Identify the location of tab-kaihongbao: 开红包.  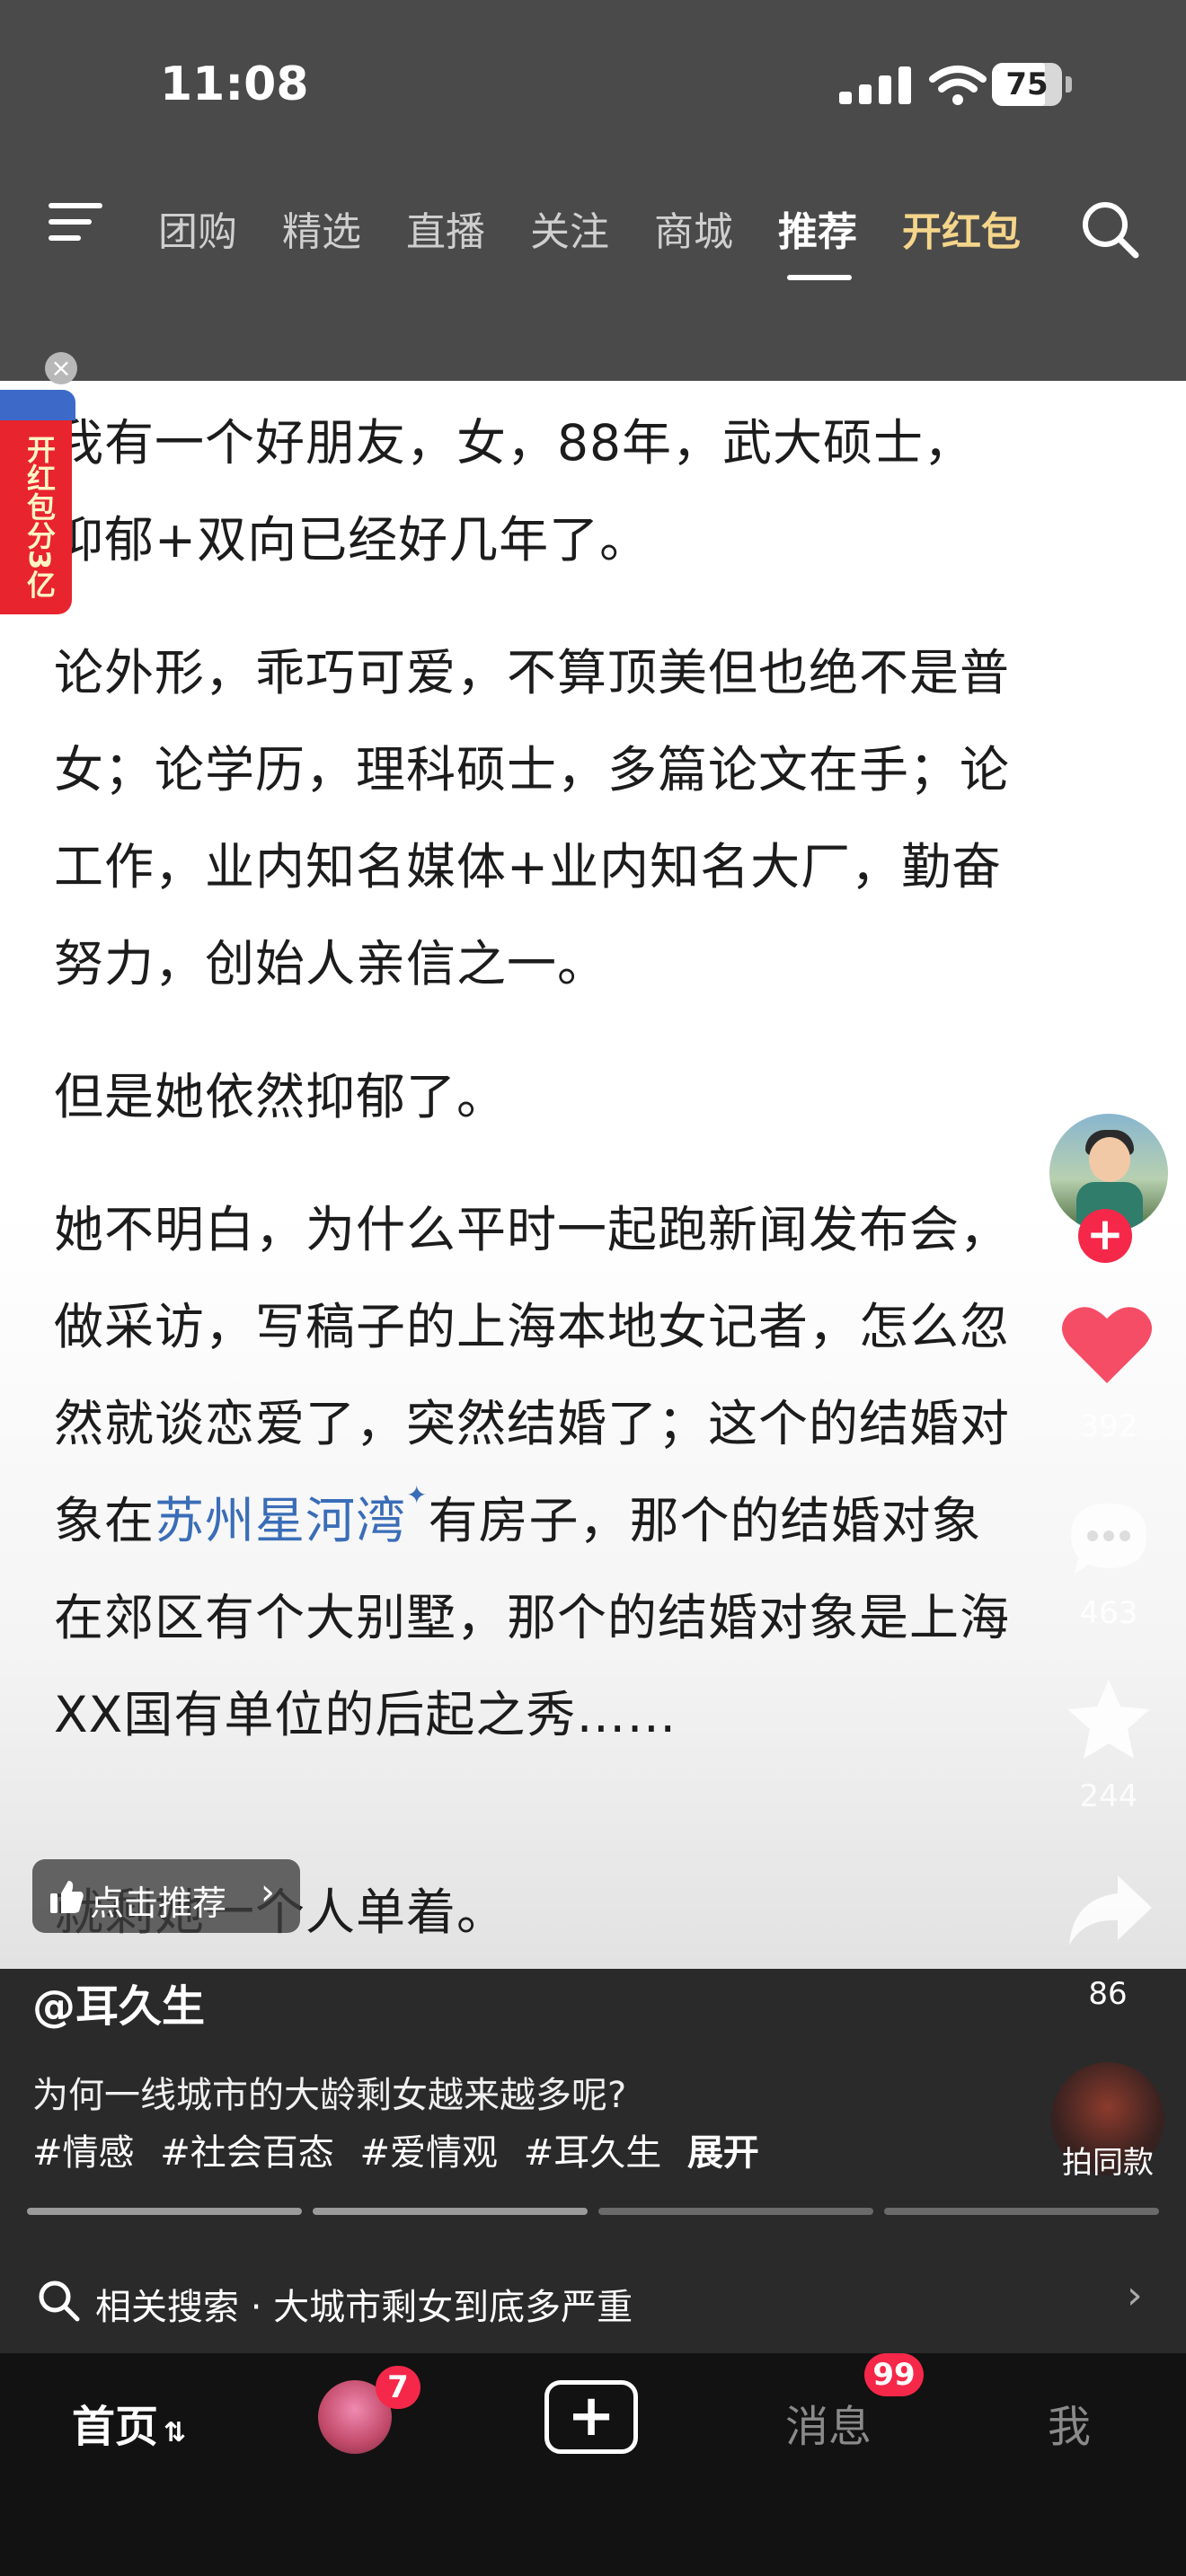
(961, 228).